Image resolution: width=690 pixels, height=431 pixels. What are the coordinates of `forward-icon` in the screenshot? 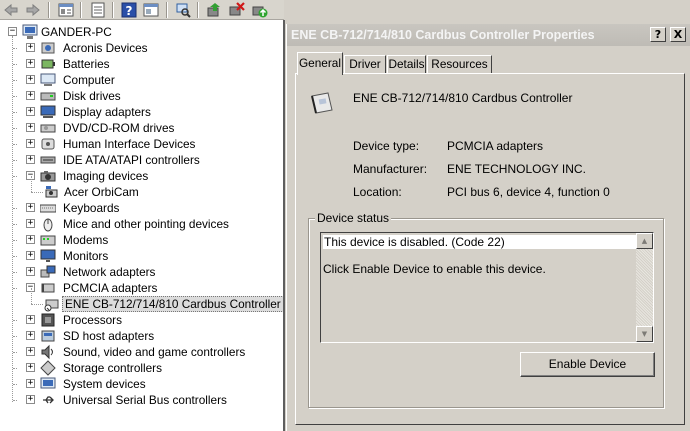 It's located at (33, 10).